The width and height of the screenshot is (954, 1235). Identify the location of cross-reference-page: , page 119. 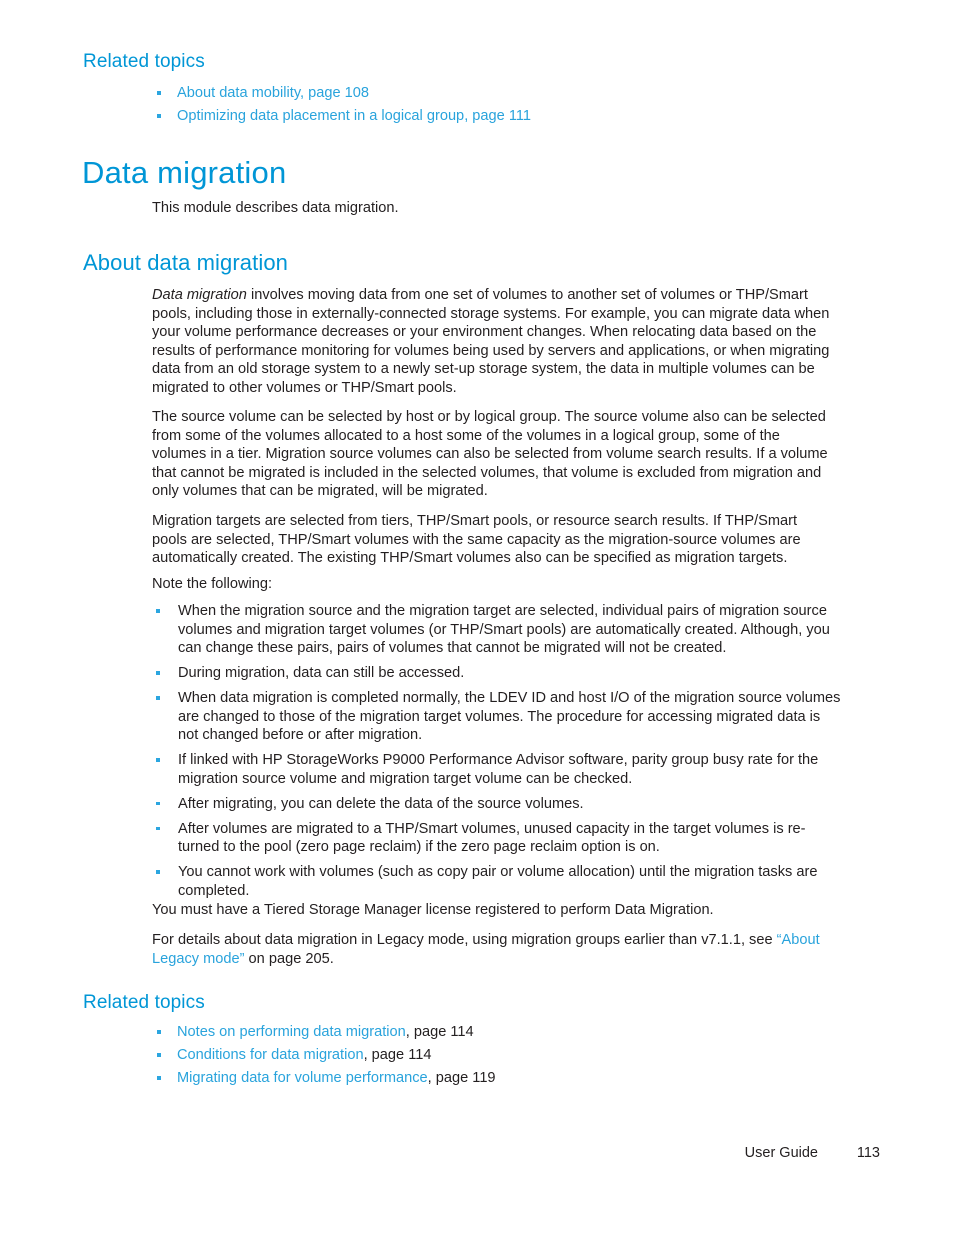
(461, 1078).